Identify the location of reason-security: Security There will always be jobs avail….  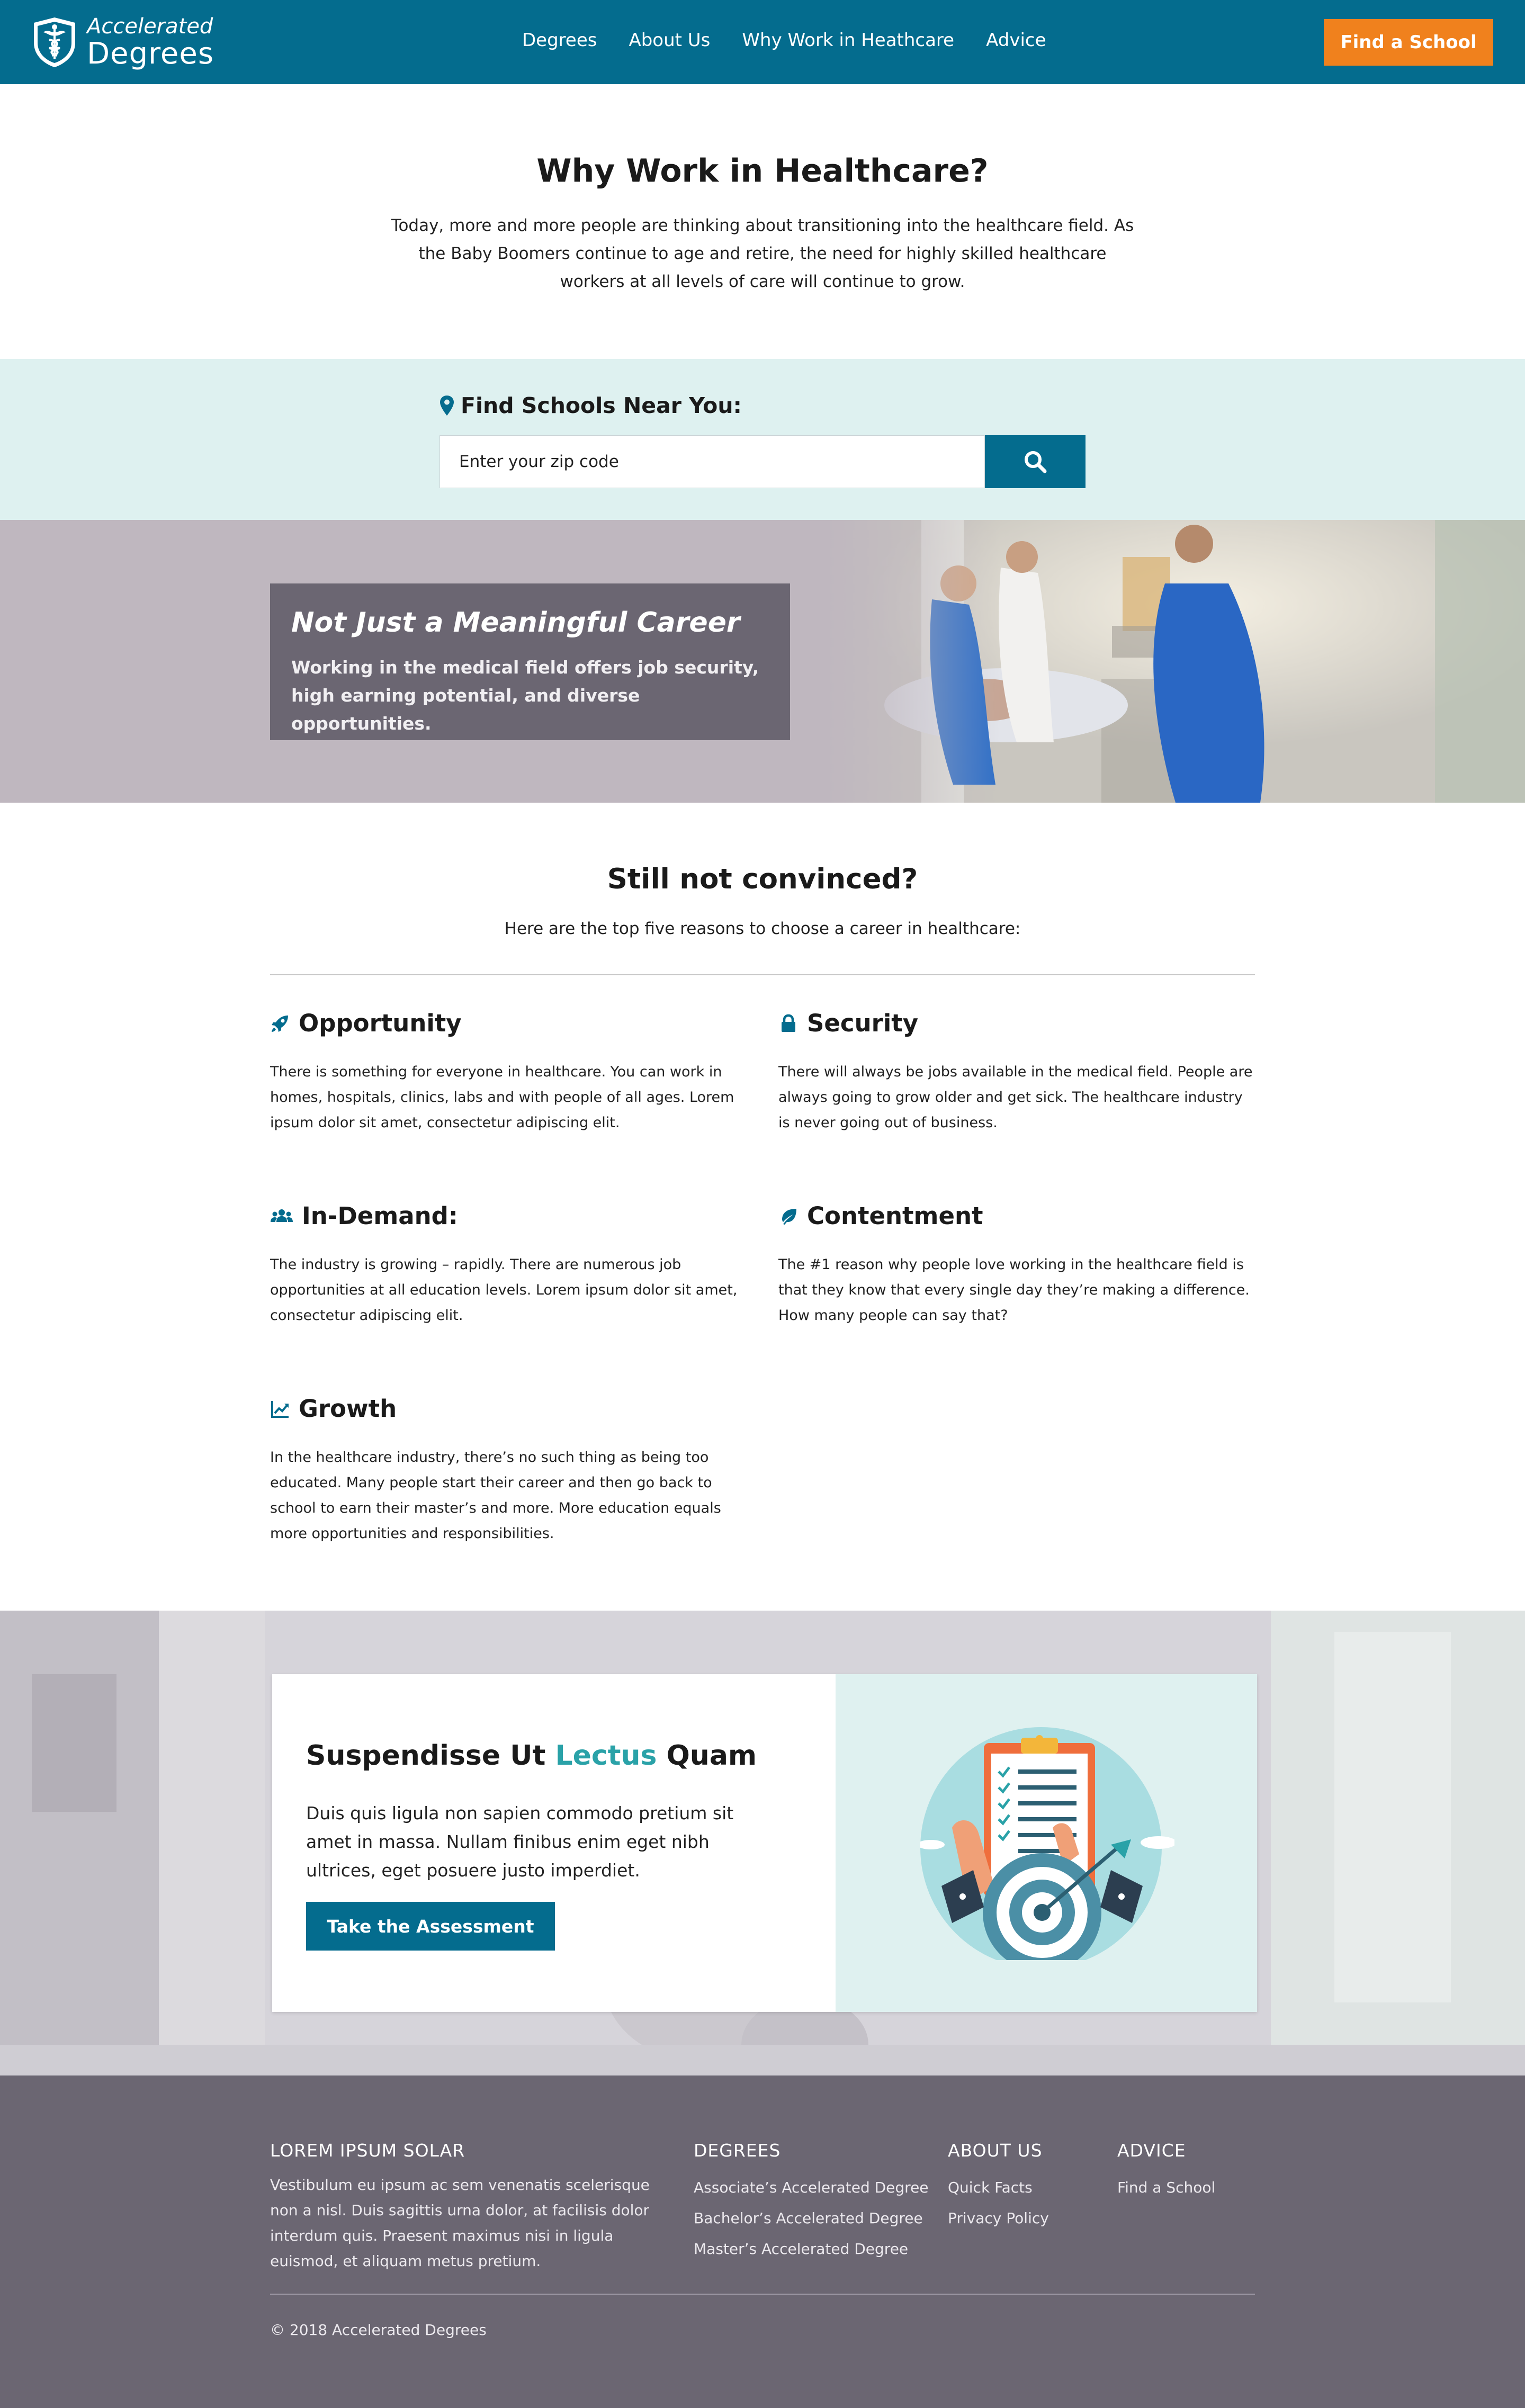
(1016, 1072).